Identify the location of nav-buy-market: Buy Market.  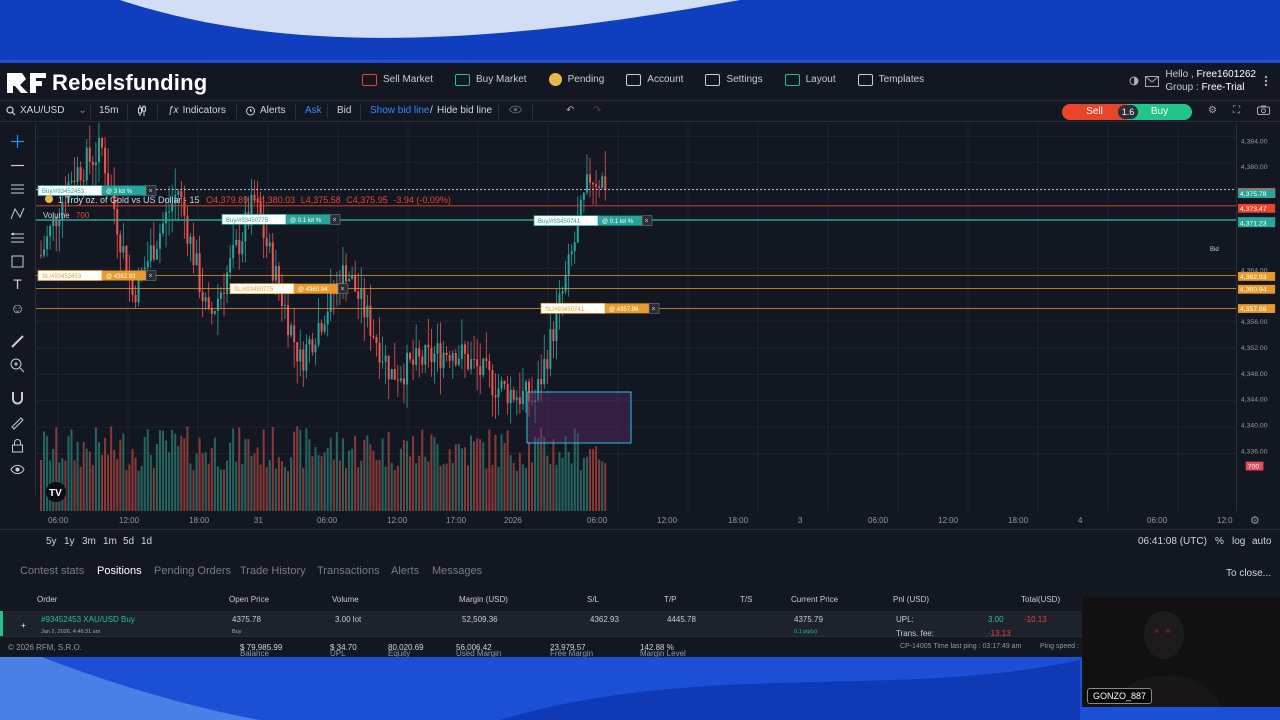
(491, 79).